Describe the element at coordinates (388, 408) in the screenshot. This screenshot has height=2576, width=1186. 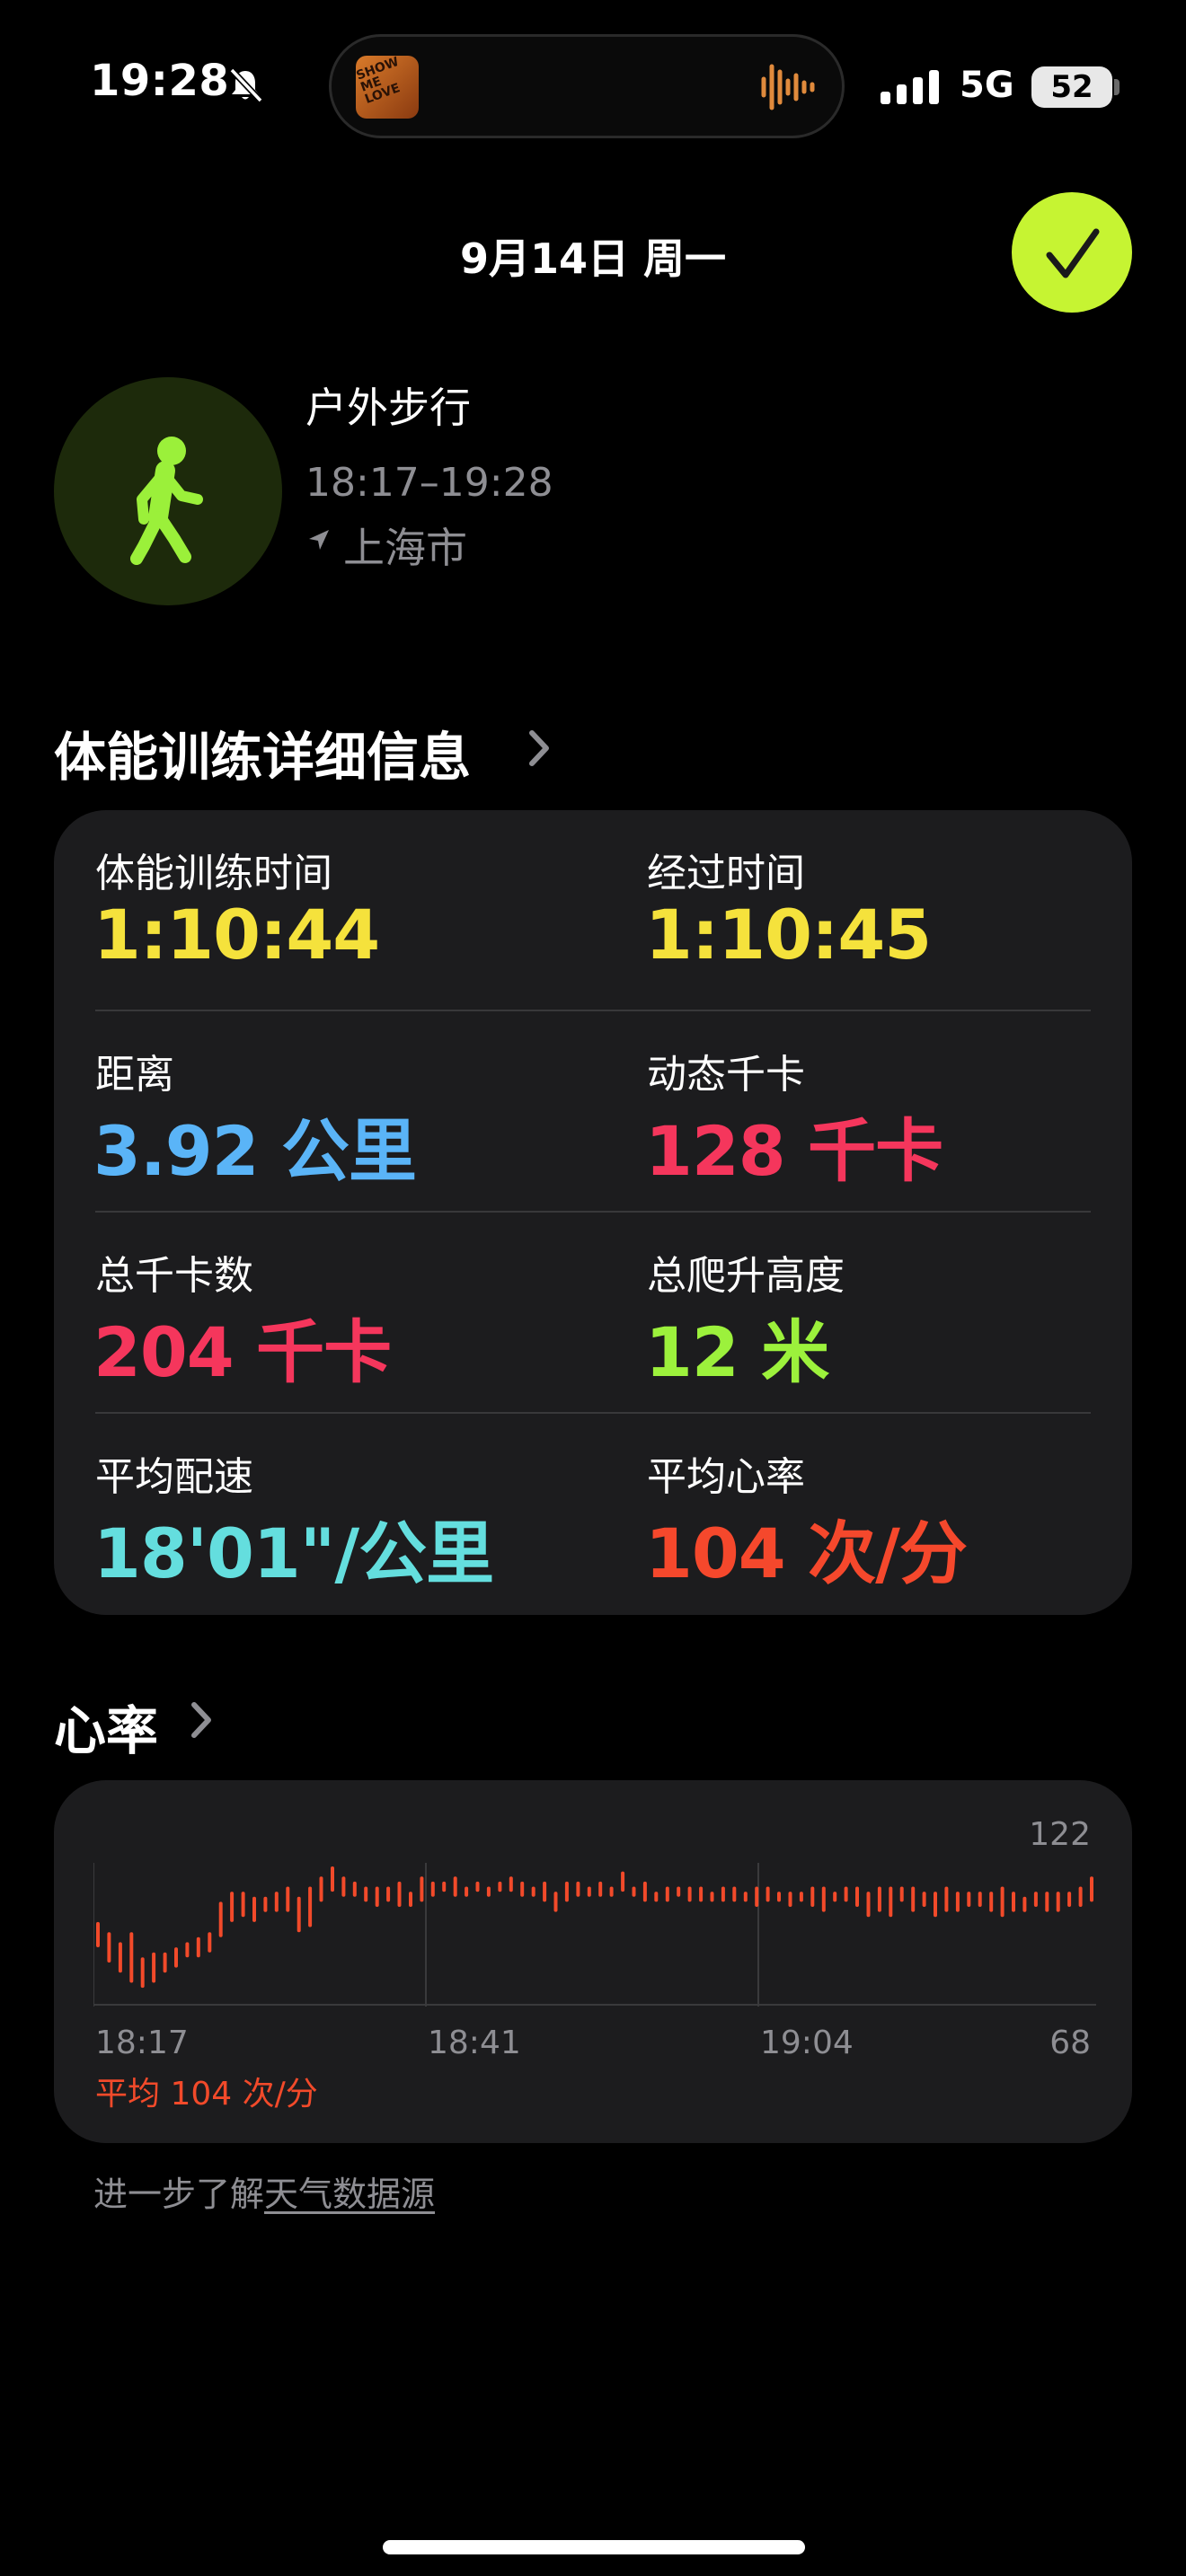
I see `workout-title: 户外步行` at that location.